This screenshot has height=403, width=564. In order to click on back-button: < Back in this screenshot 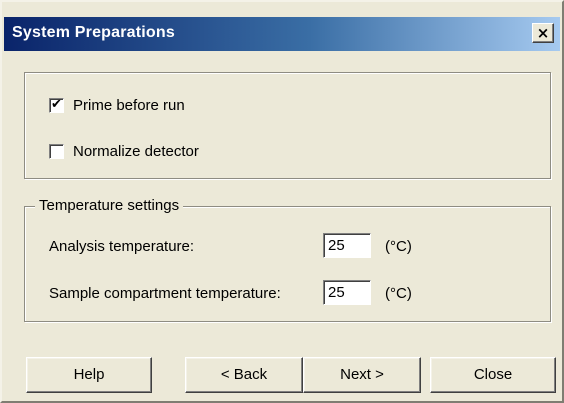, I will do `click(244, 375)`.